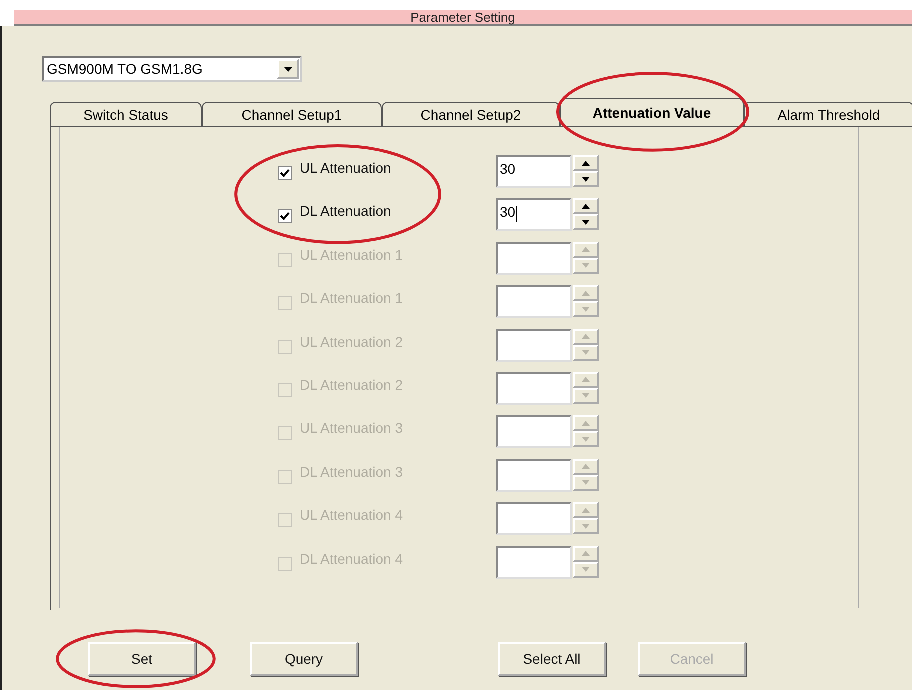 The image size is (912, 690). I want to click on checkbox-label: UL Attenuation 3, so click(352, 428).